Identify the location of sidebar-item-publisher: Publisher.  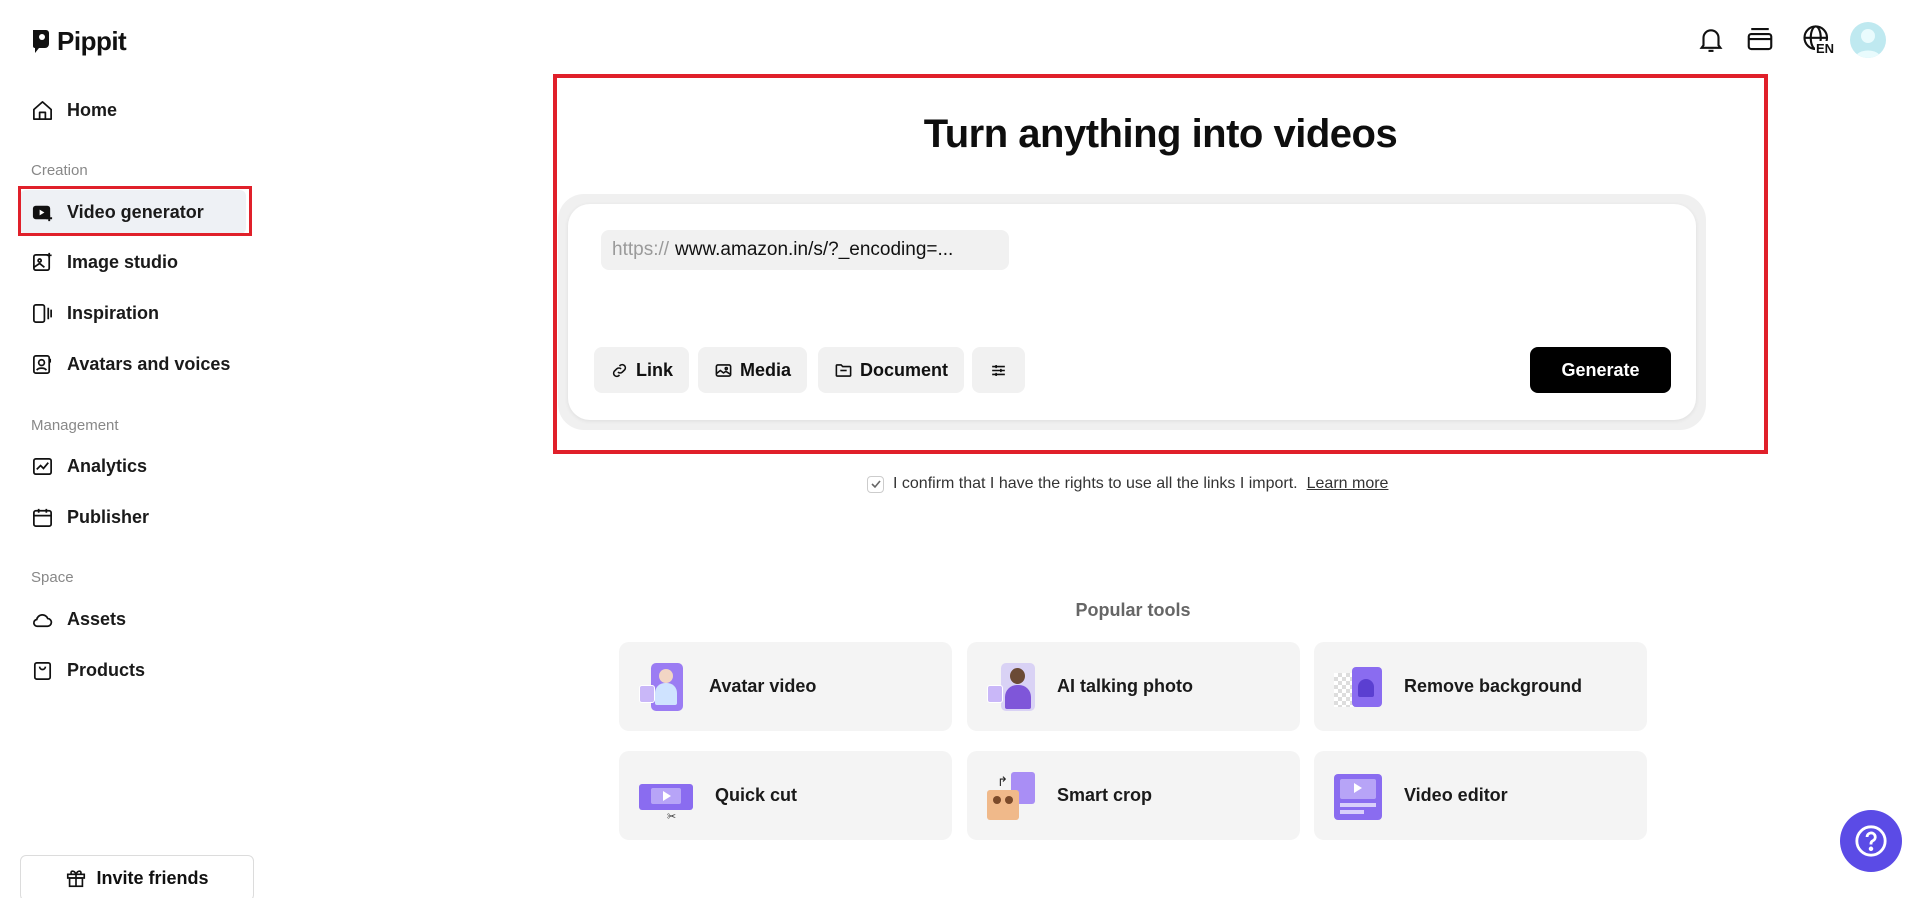
(133, 517).